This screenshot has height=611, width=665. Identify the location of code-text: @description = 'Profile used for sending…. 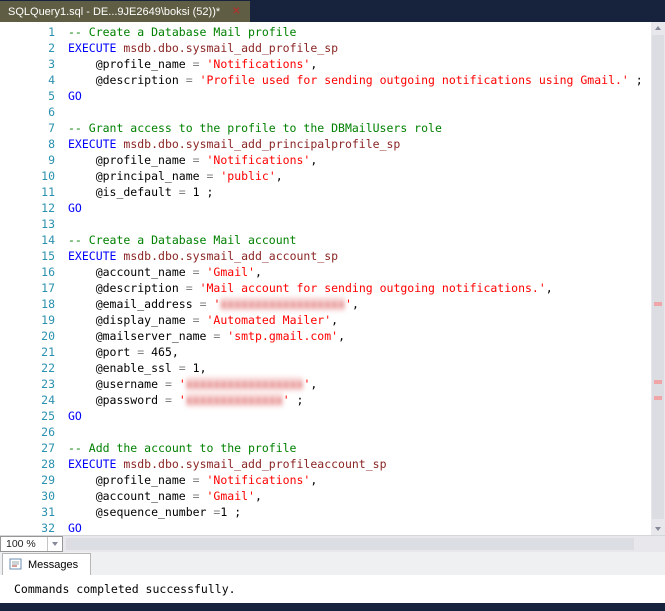
(349, 80).